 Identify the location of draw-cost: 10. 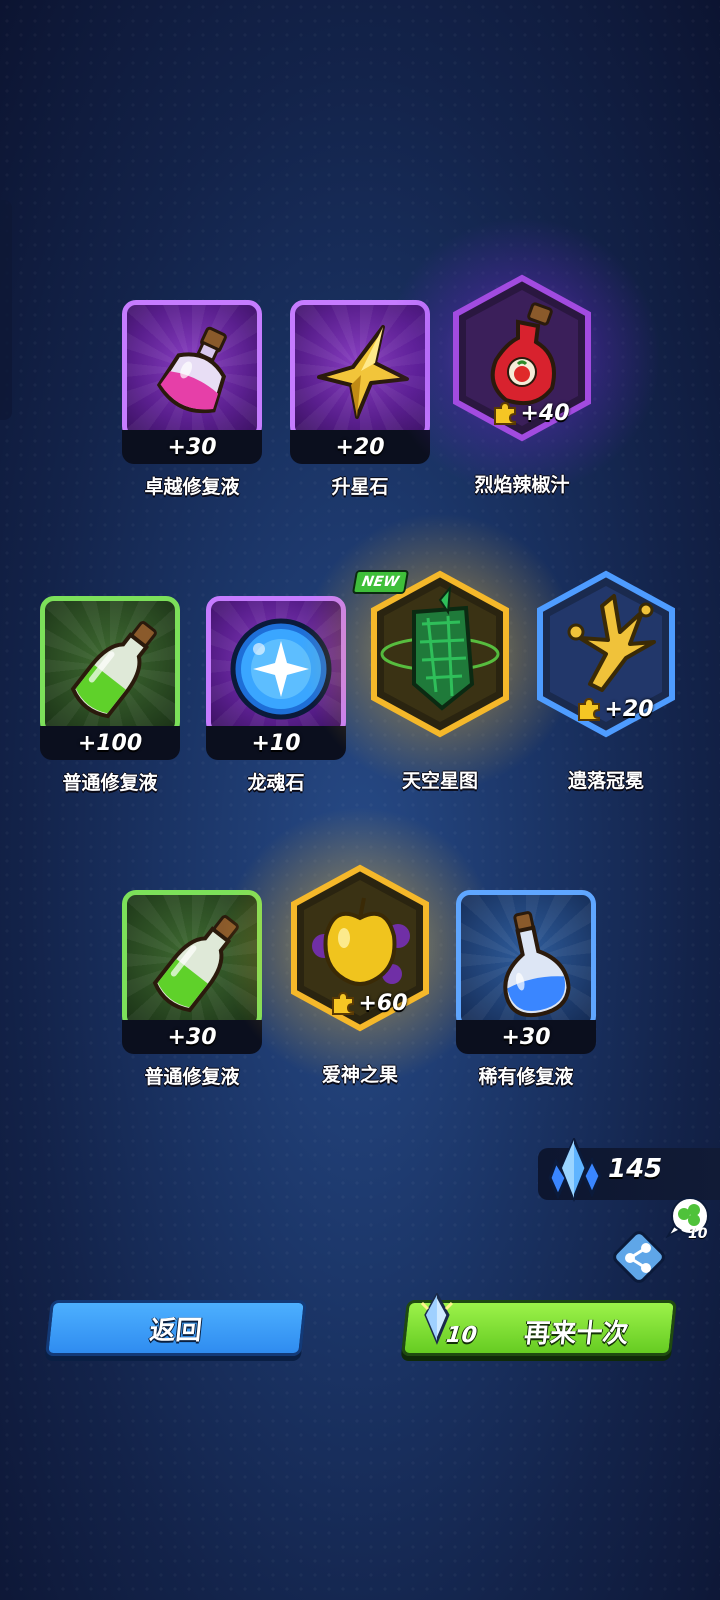
(461, 1335).